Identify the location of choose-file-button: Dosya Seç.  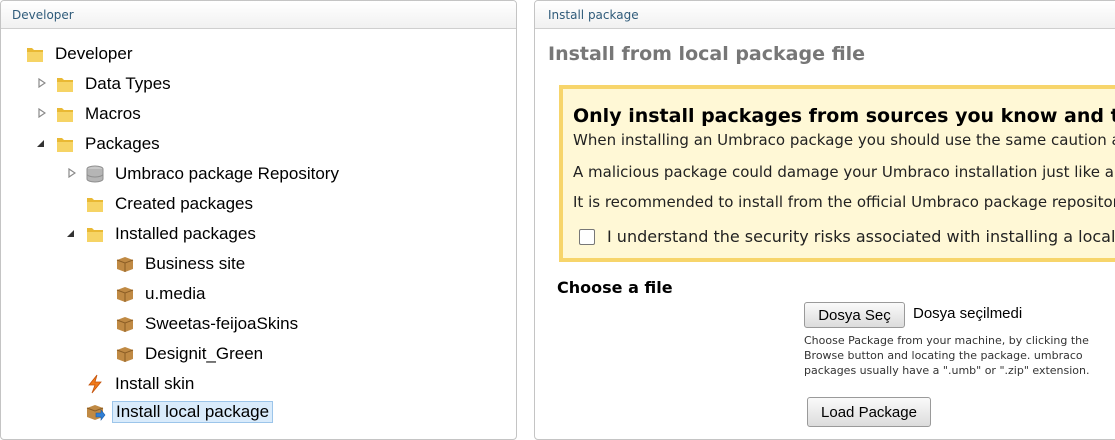
(854, 315).